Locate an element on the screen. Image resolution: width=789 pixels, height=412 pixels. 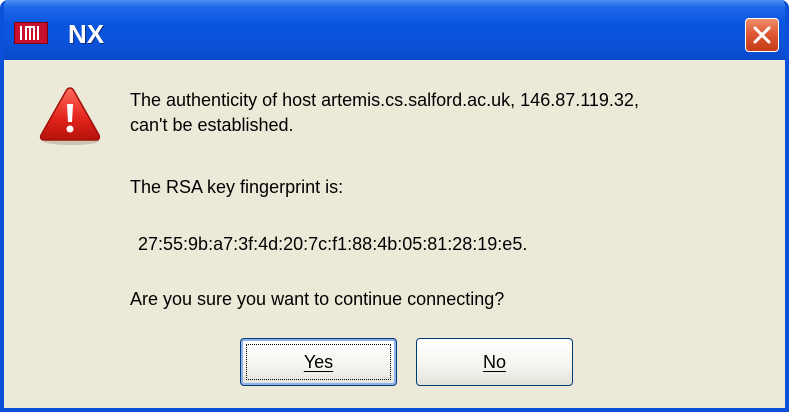
fingerprint-label: The RSA key fingerprint is: is located at coordinates (237, 187).